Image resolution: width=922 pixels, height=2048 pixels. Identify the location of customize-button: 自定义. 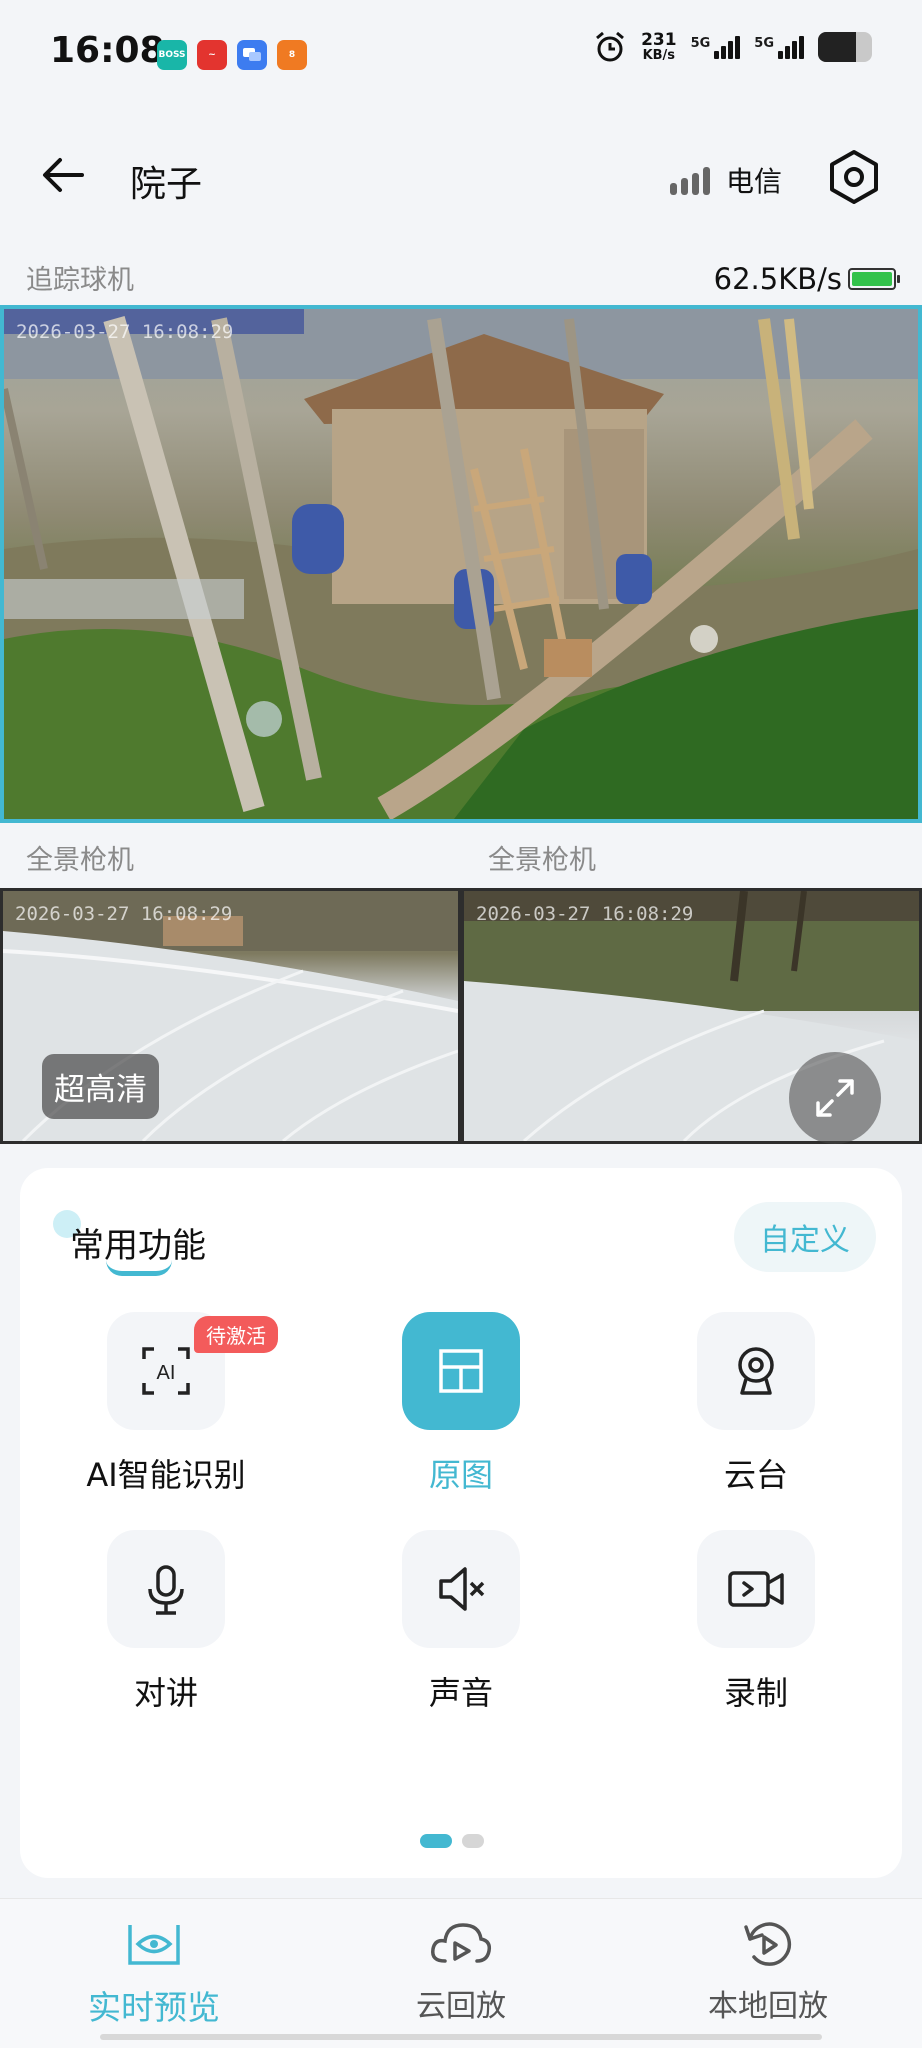
(805, 1237).